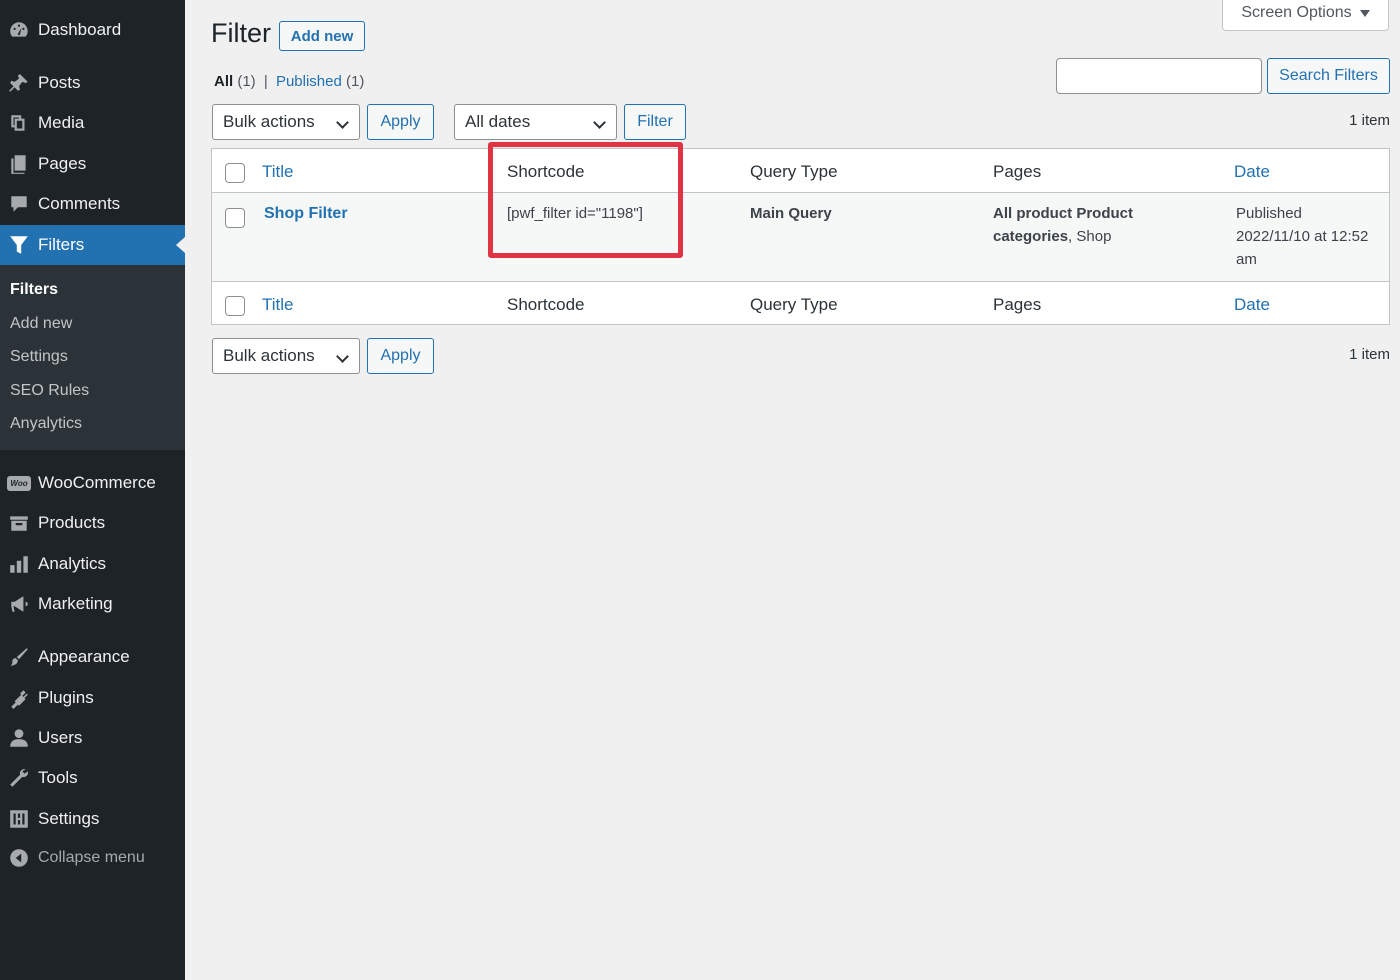 Image resolution: width=1400 pixels, height=980 pixels. Describe the element at coordinates (1369, 354) in the screenshot. I see `items-count-bottom: 1 item` at that location.